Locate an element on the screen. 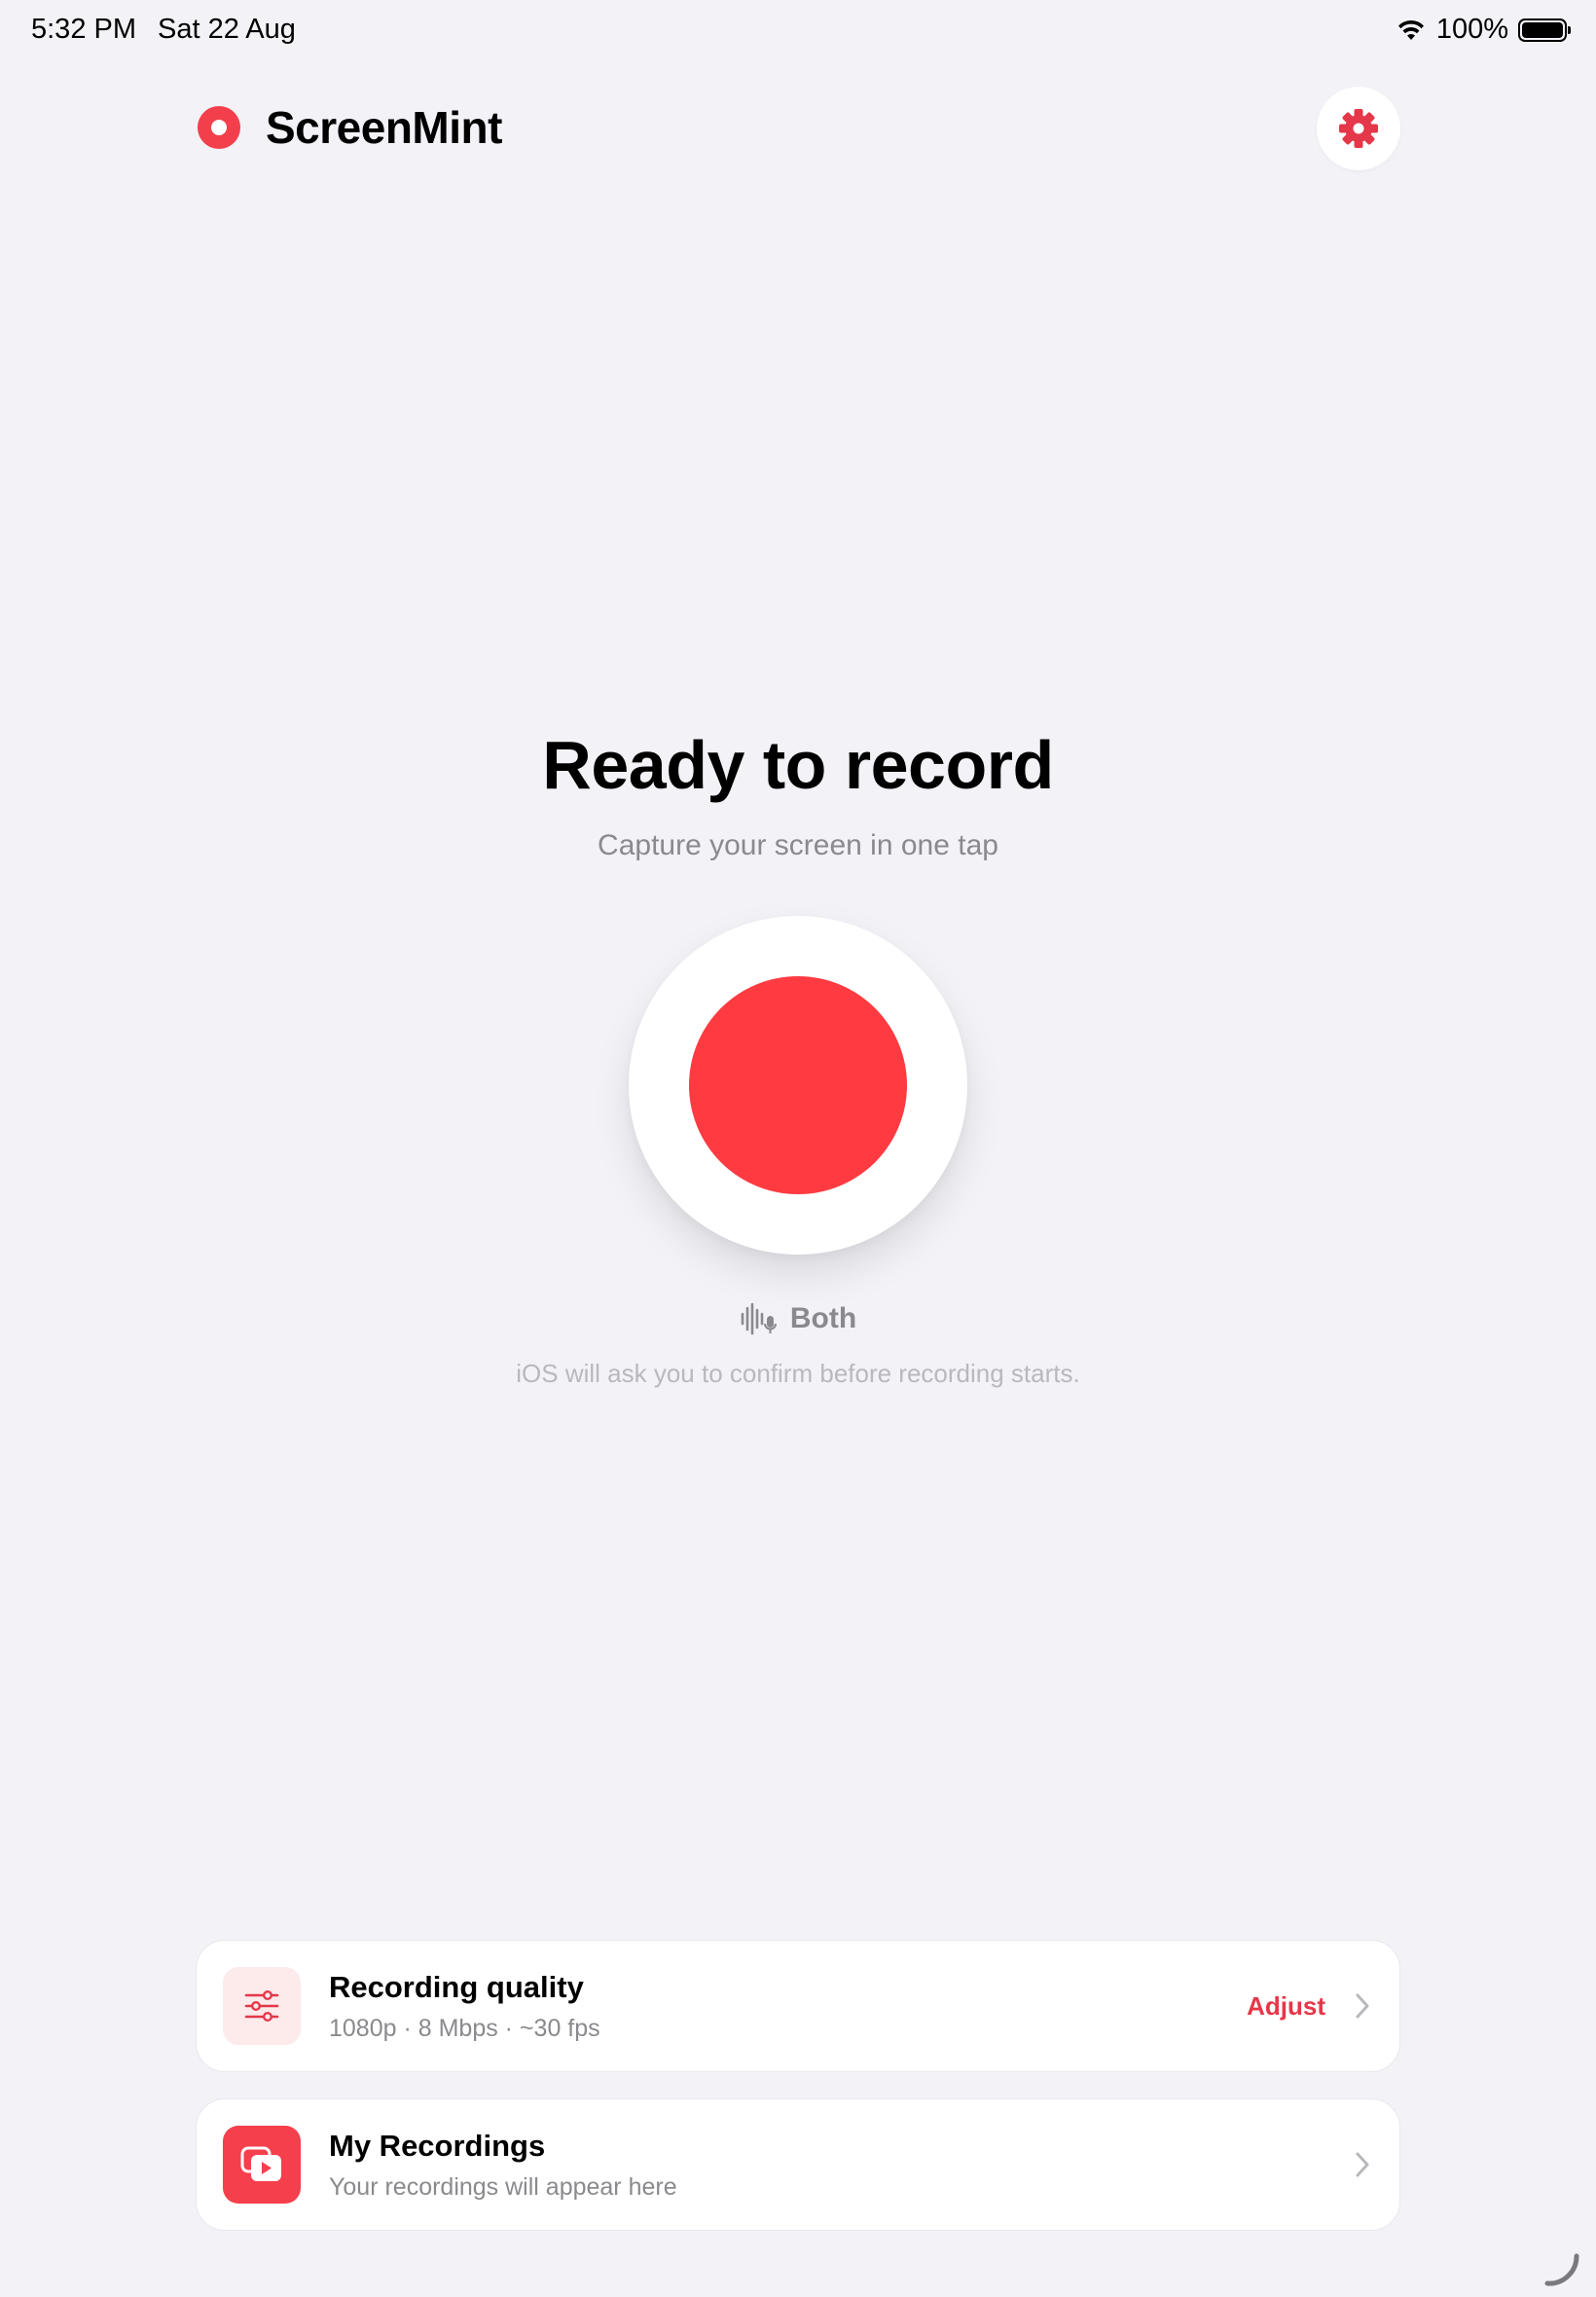  status-bar-left: 5:32 PM Sat 22 Aug is located at coordinates (163, 30).